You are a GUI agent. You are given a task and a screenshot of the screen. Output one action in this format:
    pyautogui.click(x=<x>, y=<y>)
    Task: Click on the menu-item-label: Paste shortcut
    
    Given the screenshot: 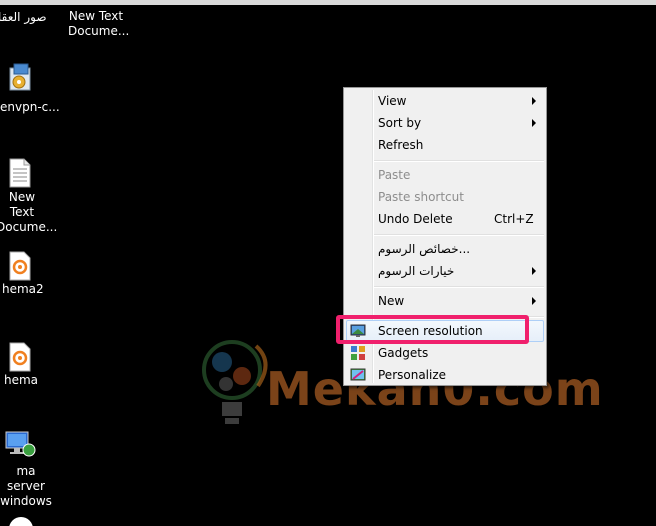 What is the action you would take?
    pyautogui.click(x=421, y=197)
    